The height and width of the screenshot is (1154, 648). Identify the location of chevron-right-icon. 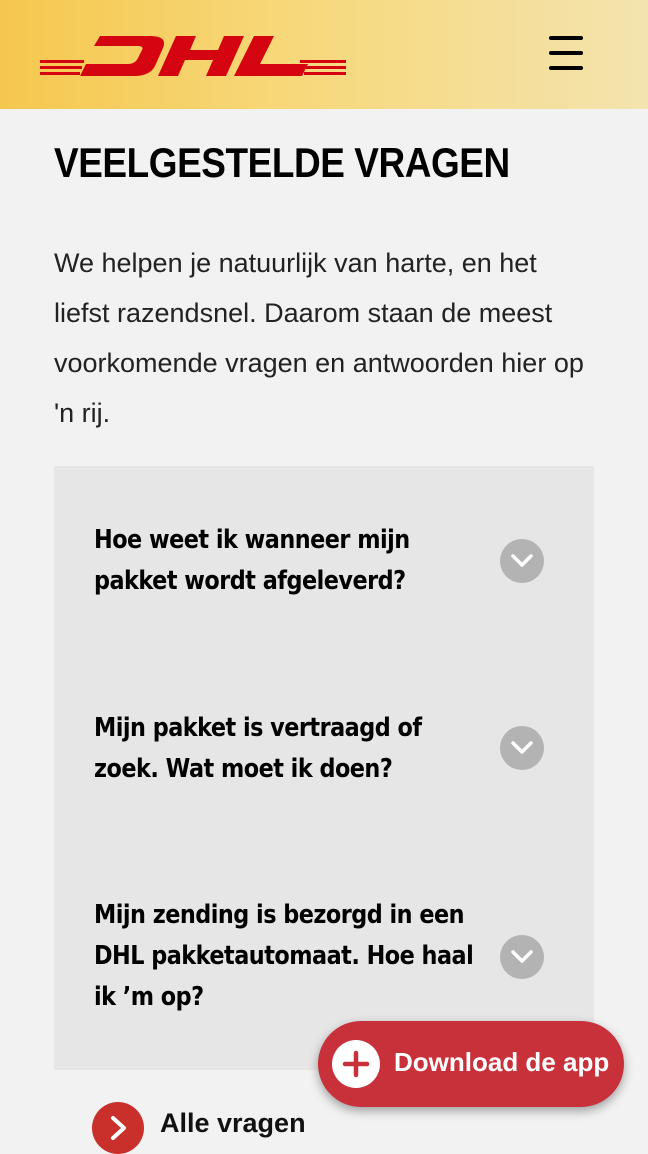
(118, 1128).